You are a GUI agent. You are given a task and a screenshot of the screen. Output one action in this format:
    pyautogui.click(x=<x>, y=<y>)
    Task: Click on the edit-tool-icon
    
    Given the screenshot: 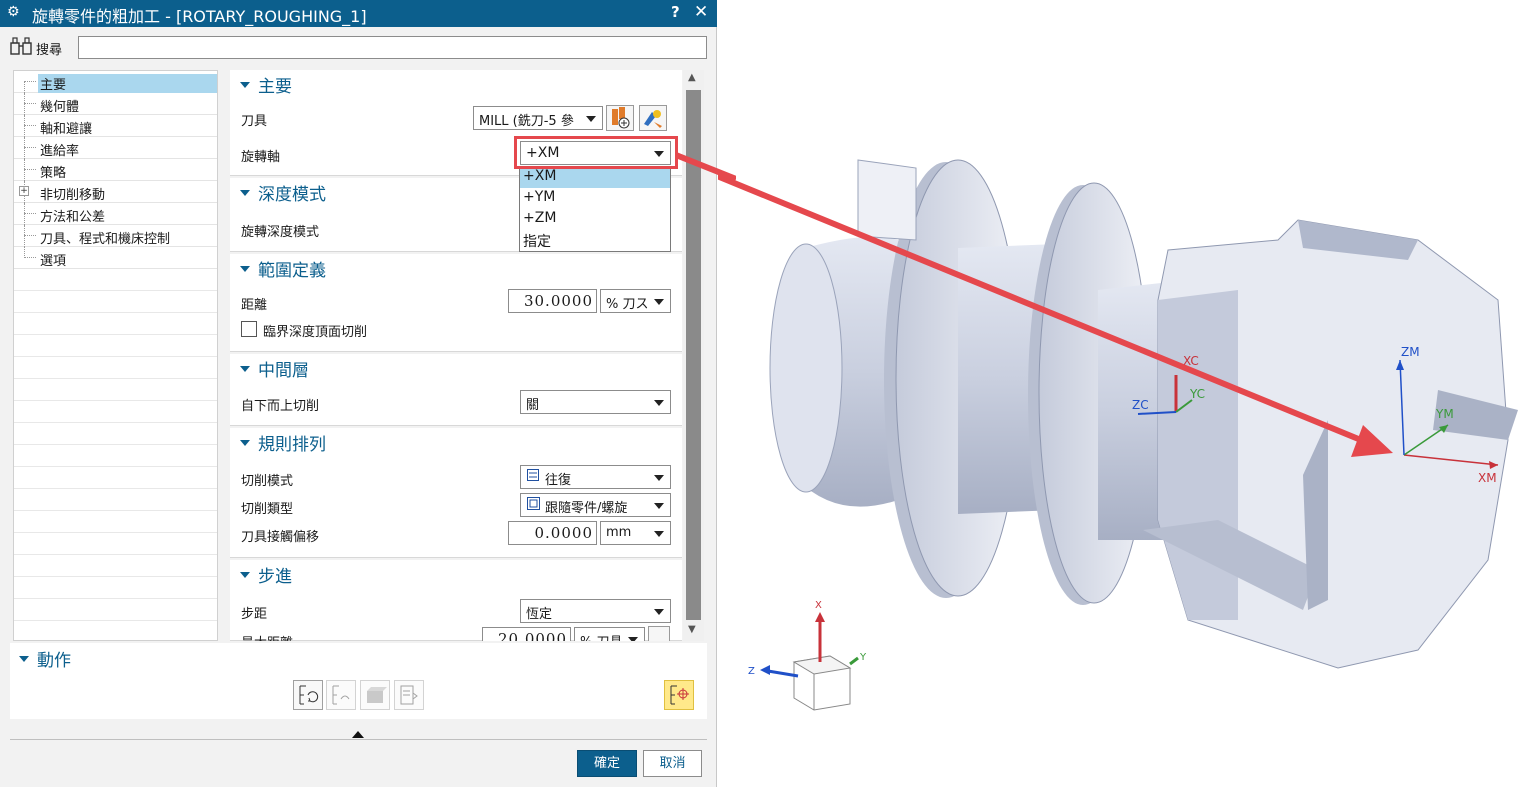 What is the action you would take?
    pyautogui.click(x=653, y=119)
    